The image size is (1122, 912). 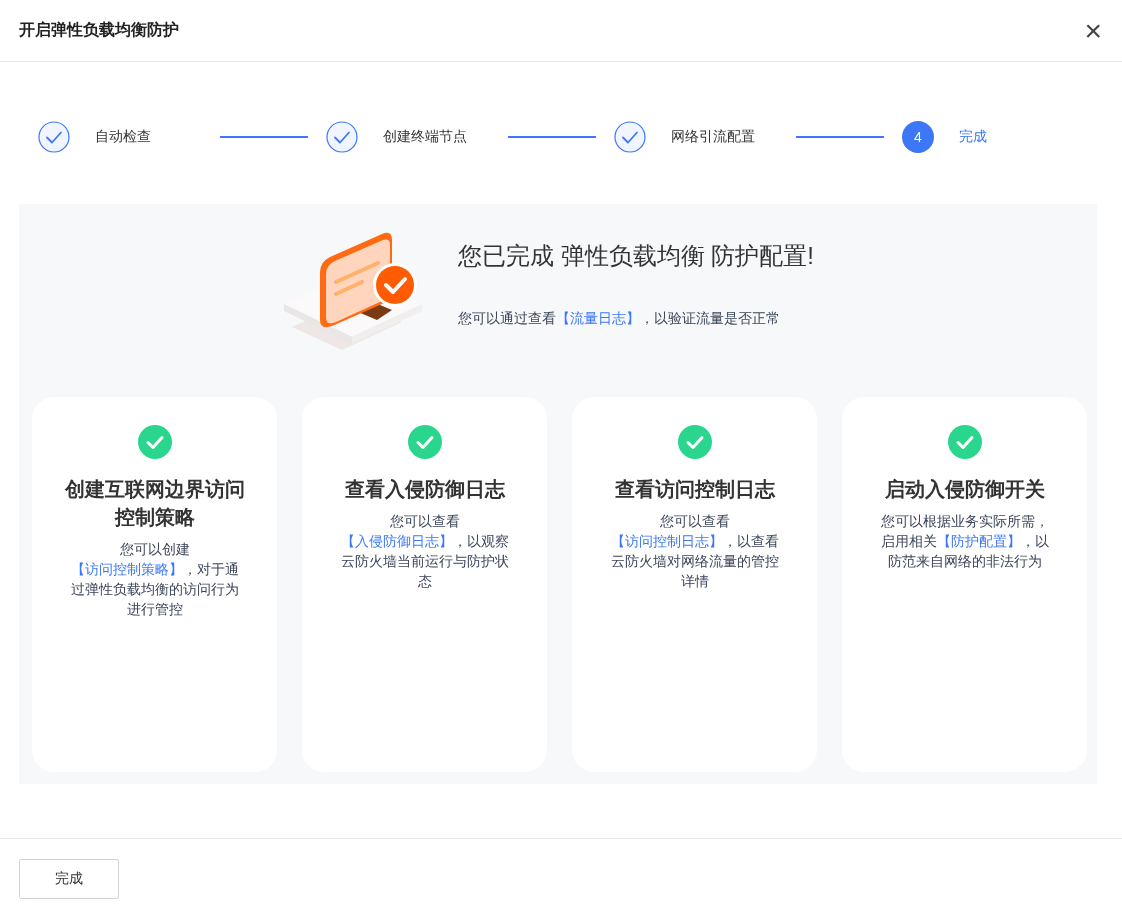 I want to click on result-hint: 您可以通过查看【流量日志】，以验证流量是否正常, so click(x=619, y=319).